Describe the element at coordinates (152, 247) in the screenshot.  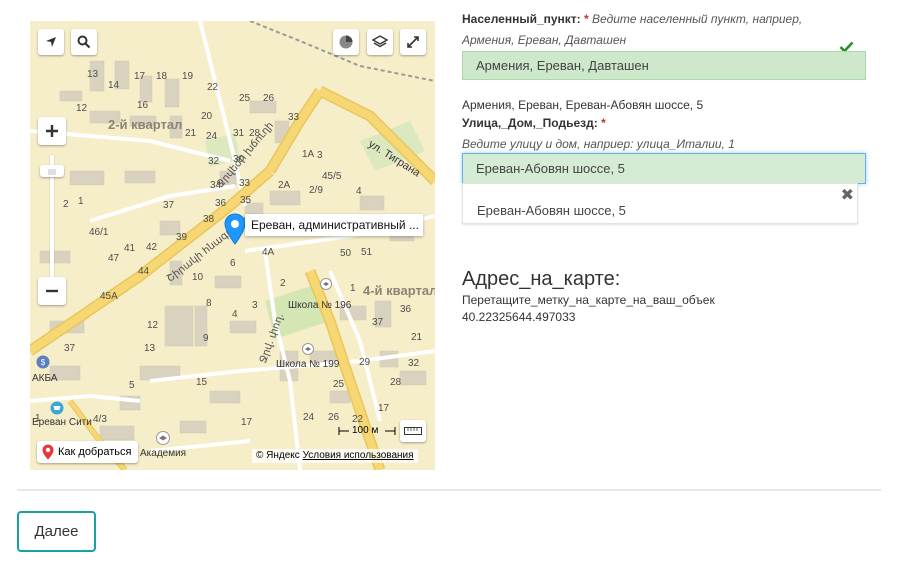
I see `house-number: 42` at that location.